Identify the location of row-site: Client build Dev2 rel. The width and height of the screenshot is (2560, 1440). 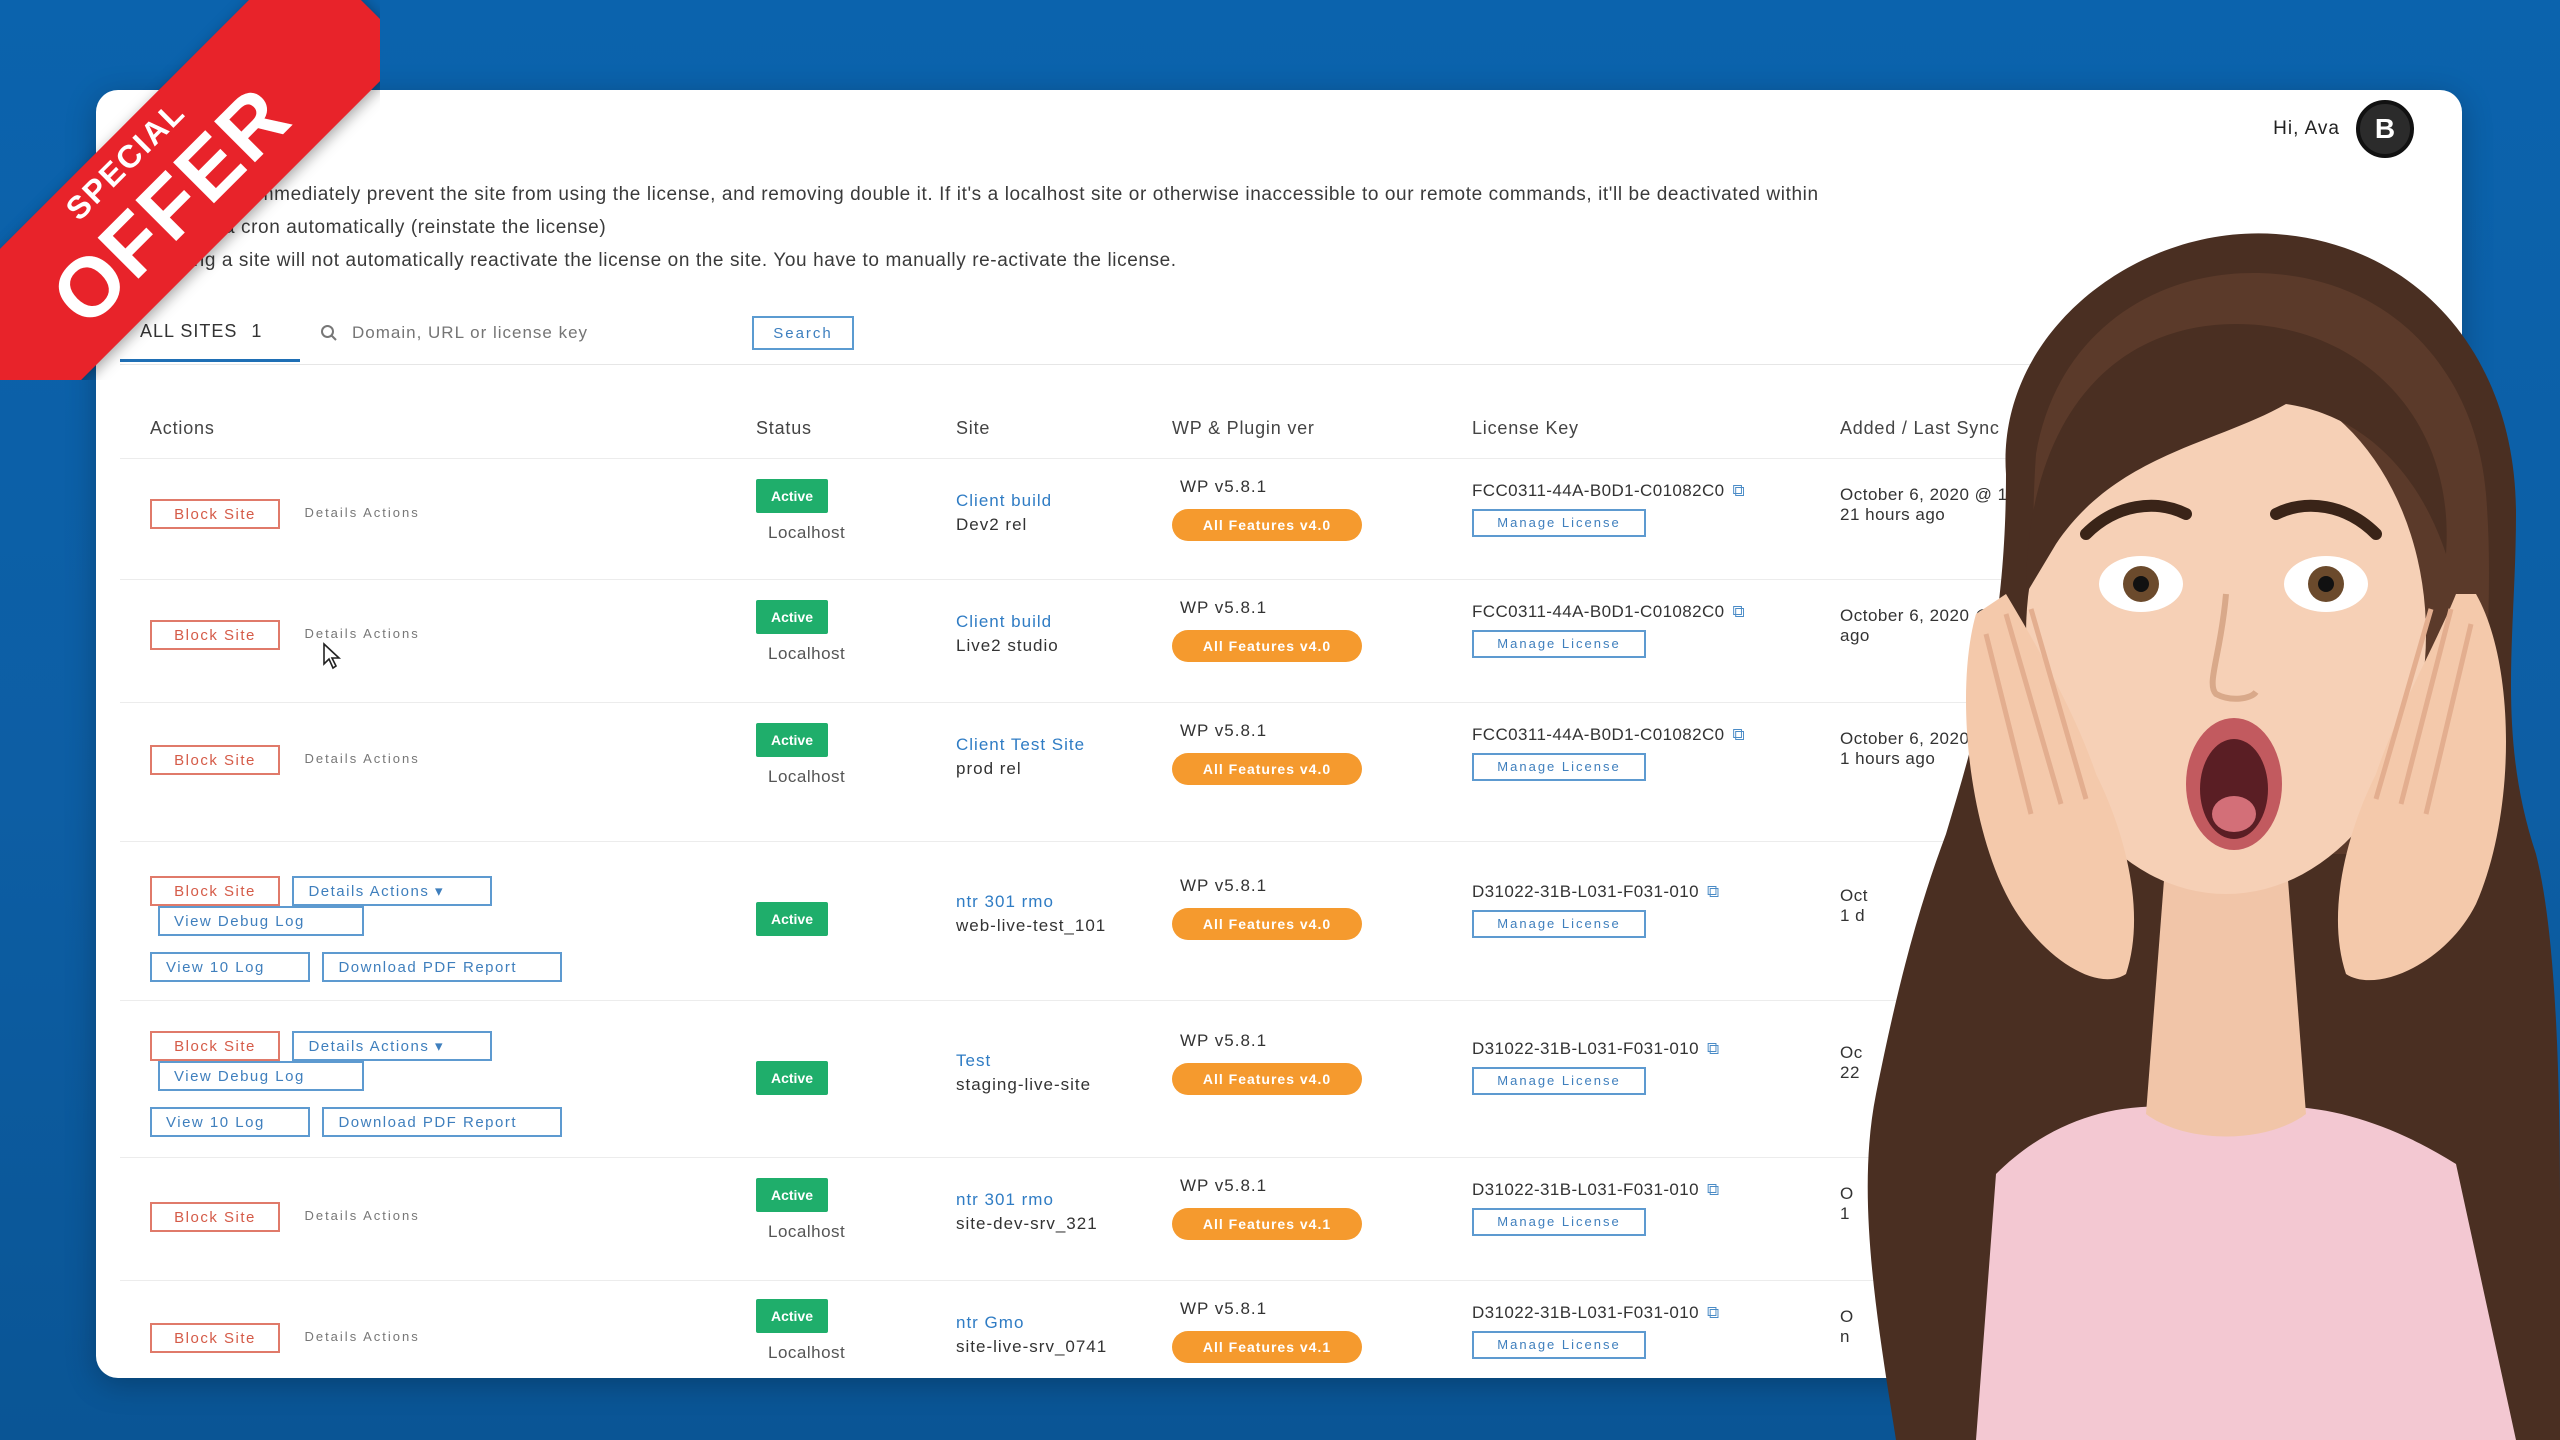
(1051, 513).